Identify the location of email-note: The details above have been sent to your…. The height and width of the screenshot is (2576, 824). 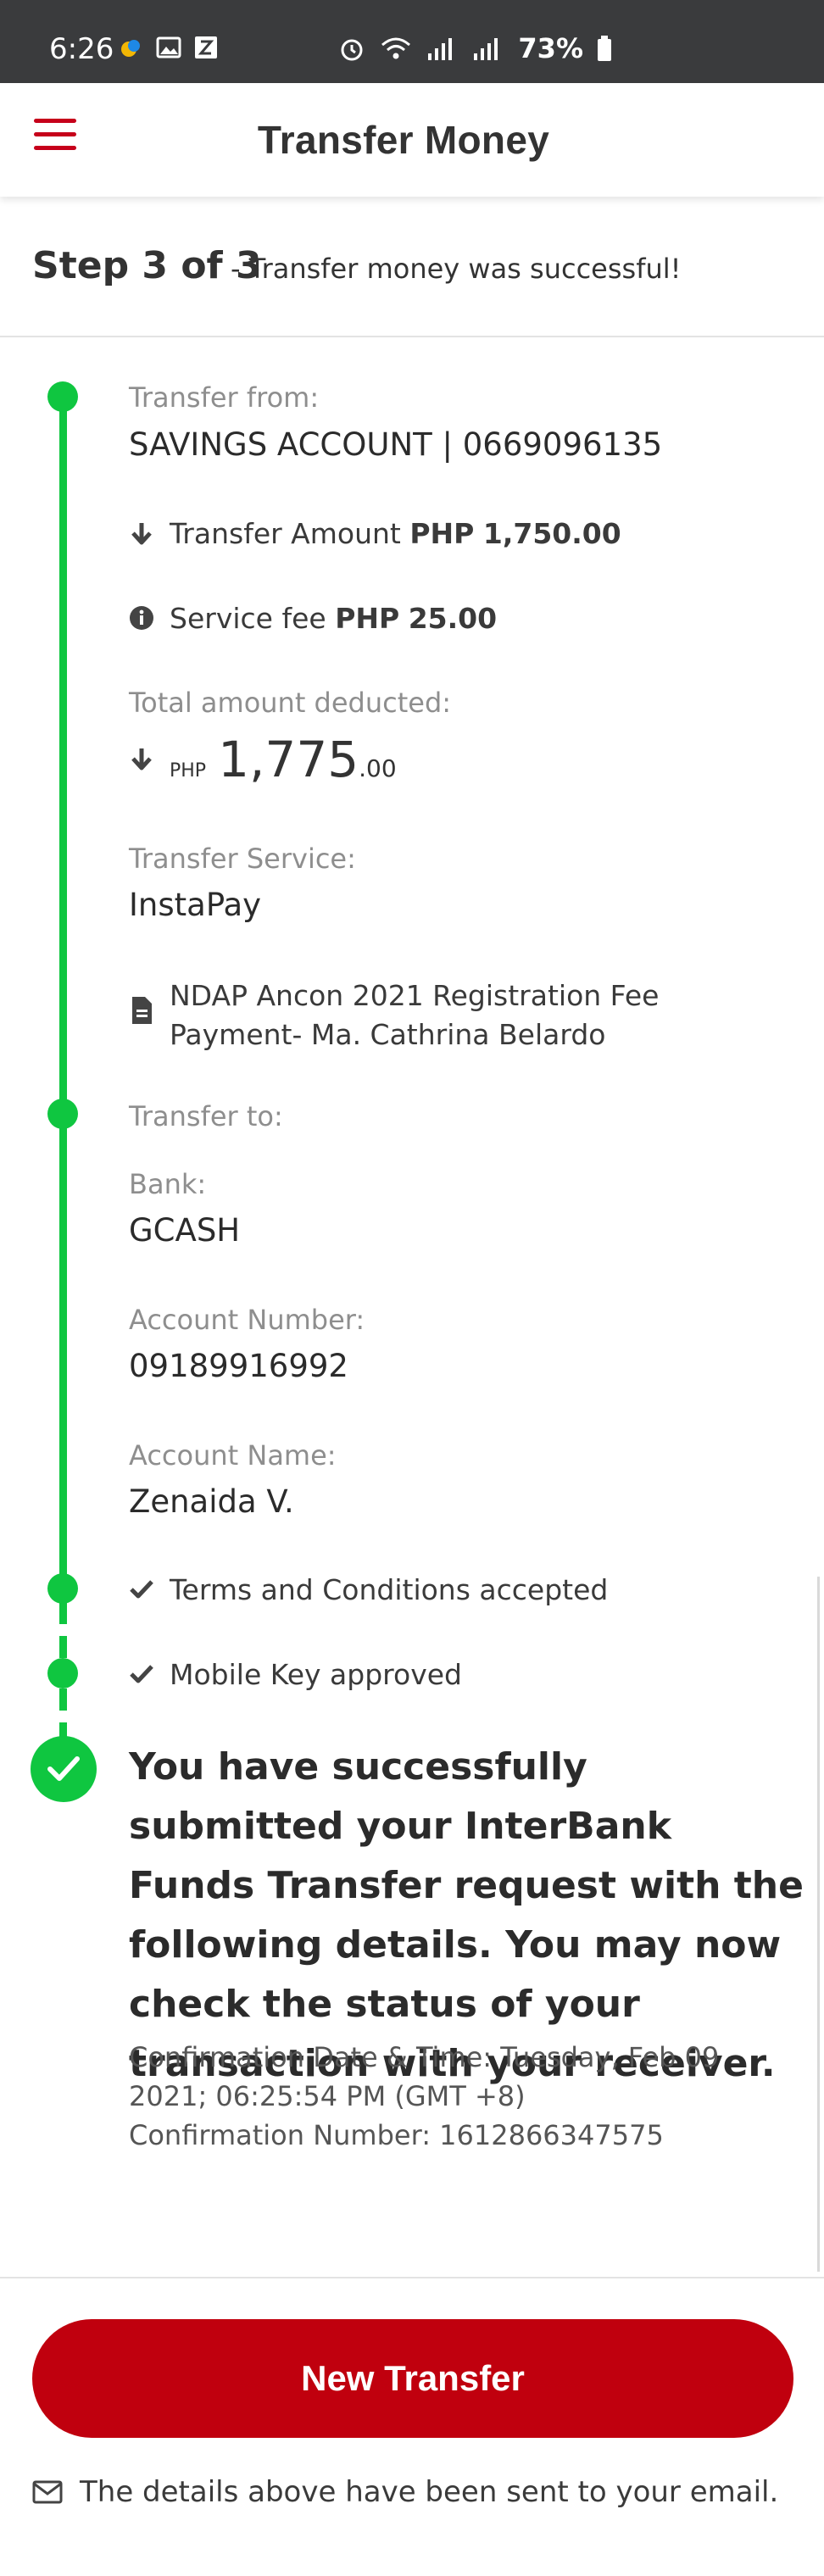
(405, 2492).